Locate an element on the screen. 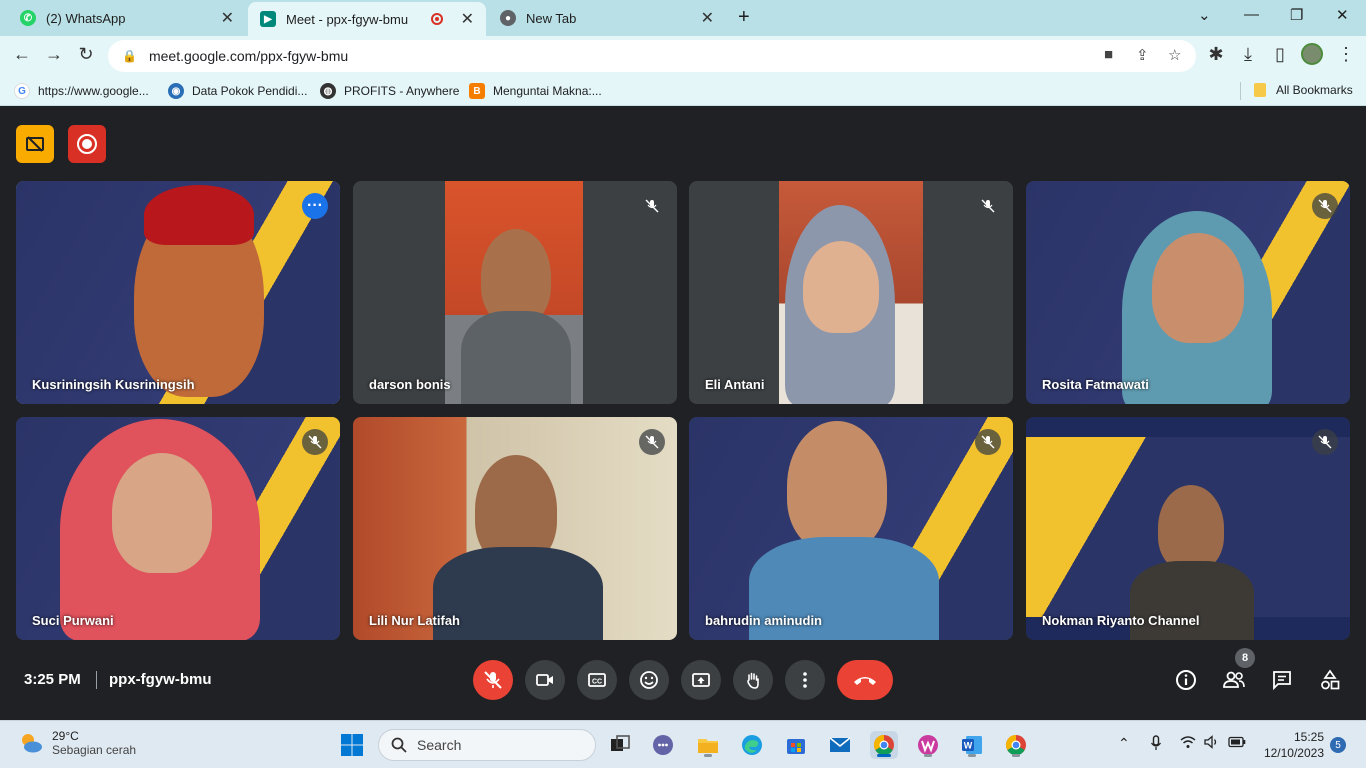 This screenshot has width=1366, height=768. taskbar-app-chrome-active is located at coordinates (884, 745).